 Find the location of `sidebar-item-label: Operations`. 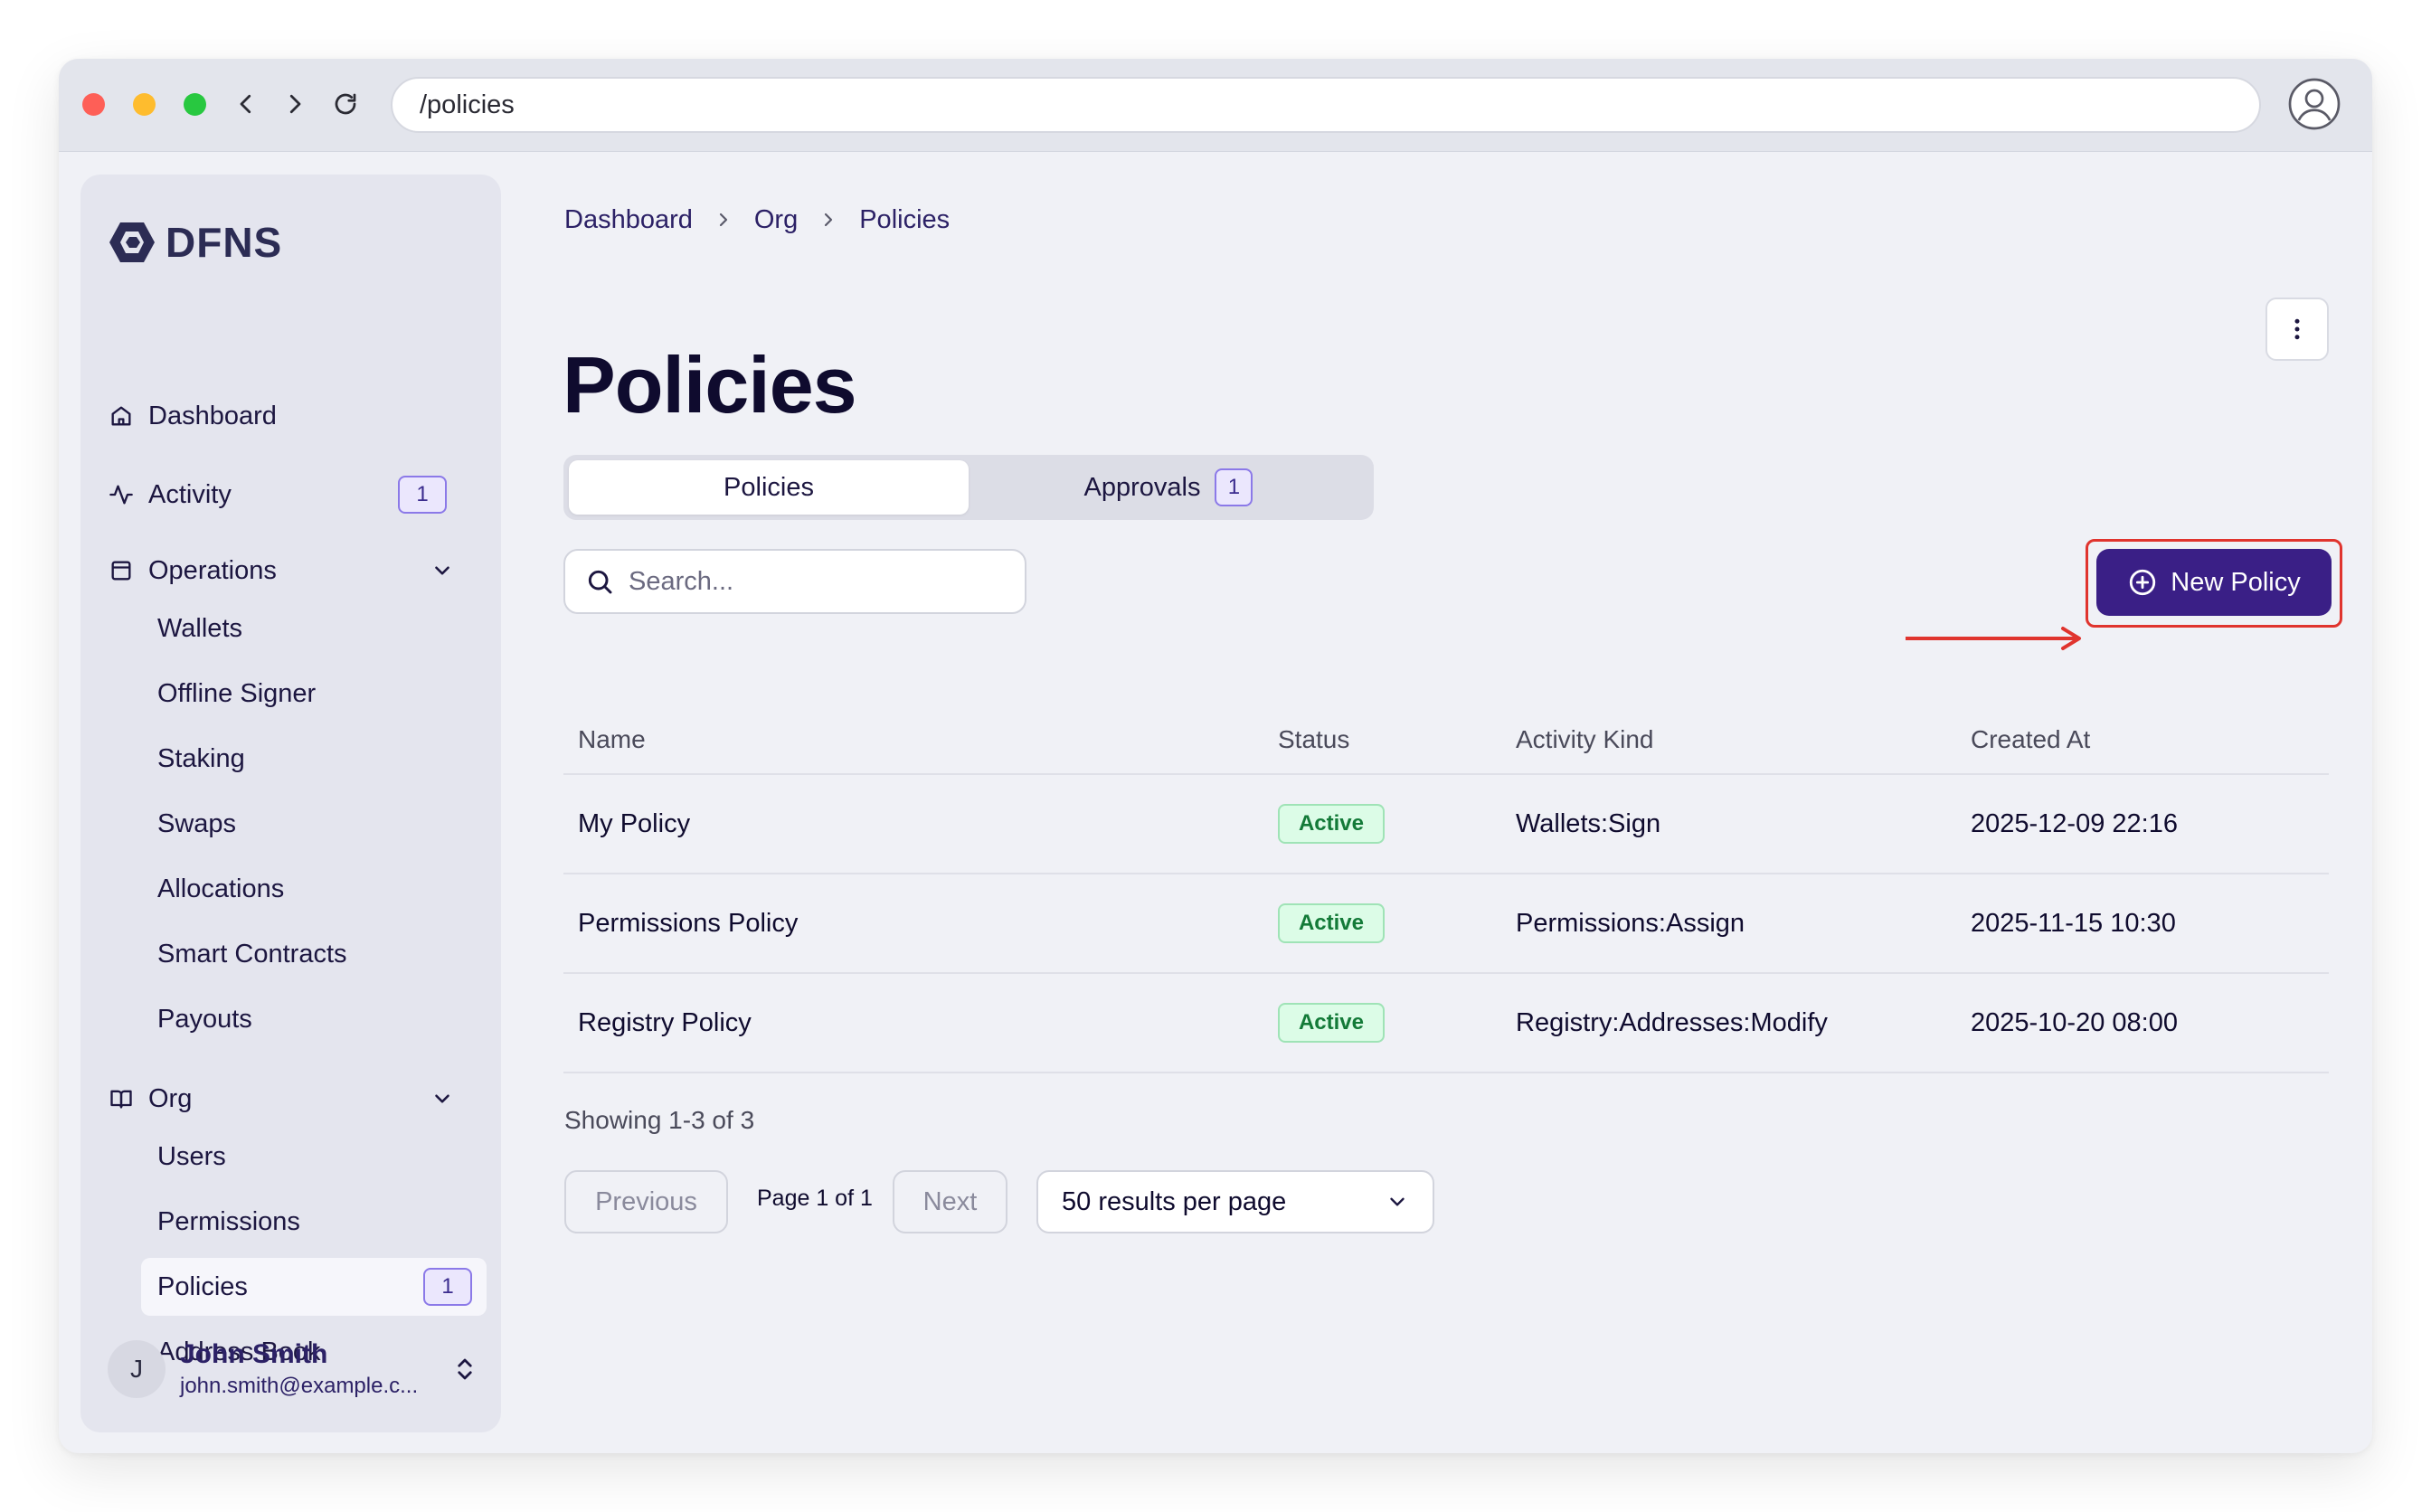

sidebar-item-label: Operations is located at coordinates (212, 570).